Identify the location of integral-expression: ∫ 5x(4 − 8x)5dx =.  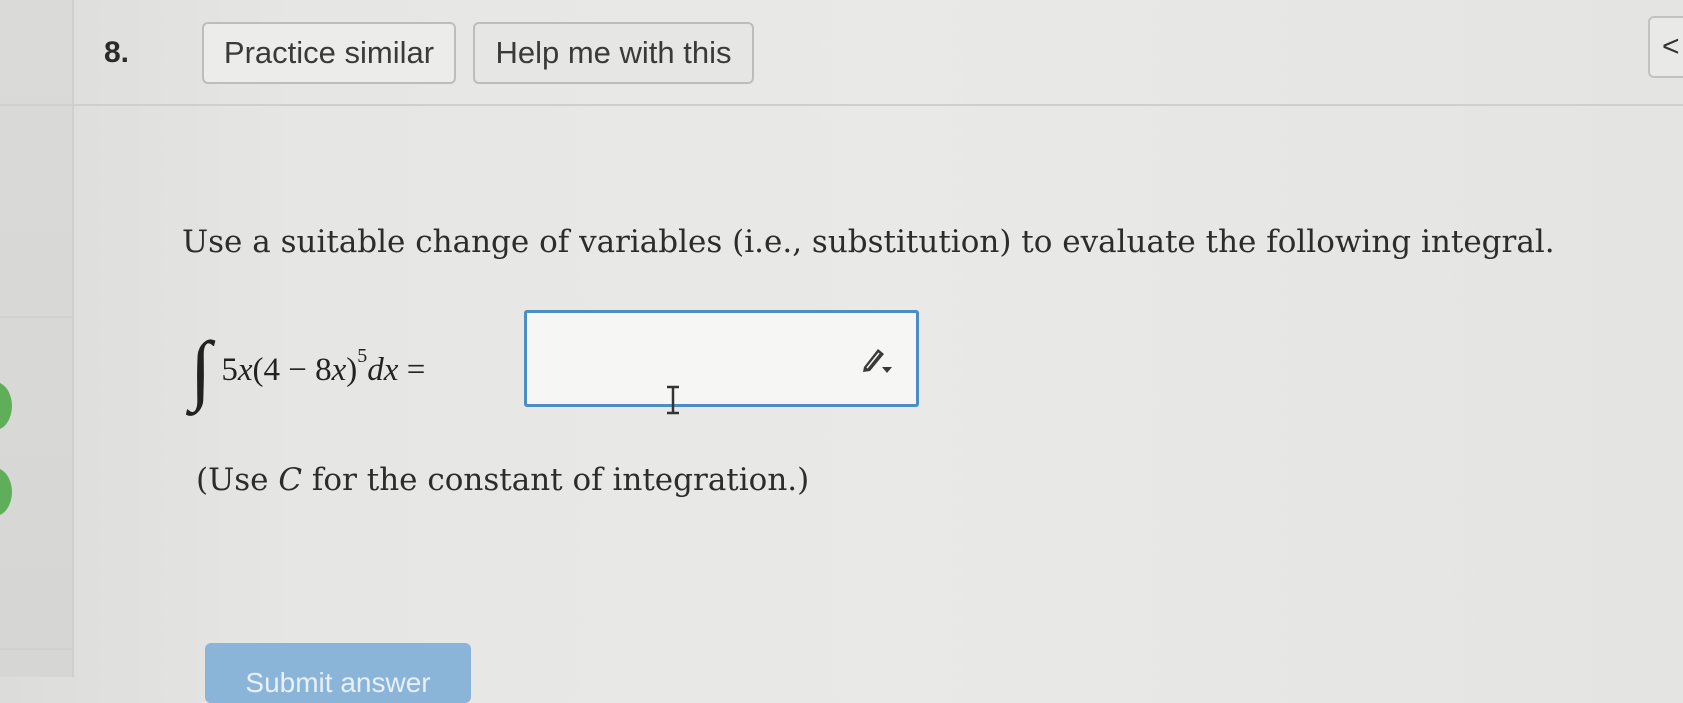
(307, 367).